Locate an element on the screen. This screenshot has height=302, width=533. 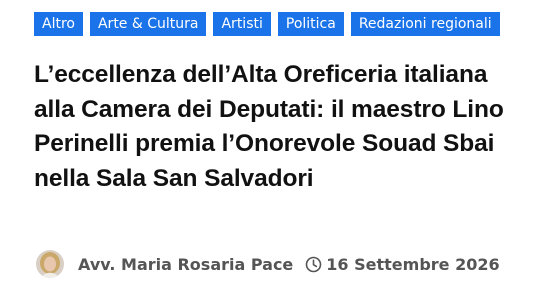
author-avatar is located at coordinates (50, 264).